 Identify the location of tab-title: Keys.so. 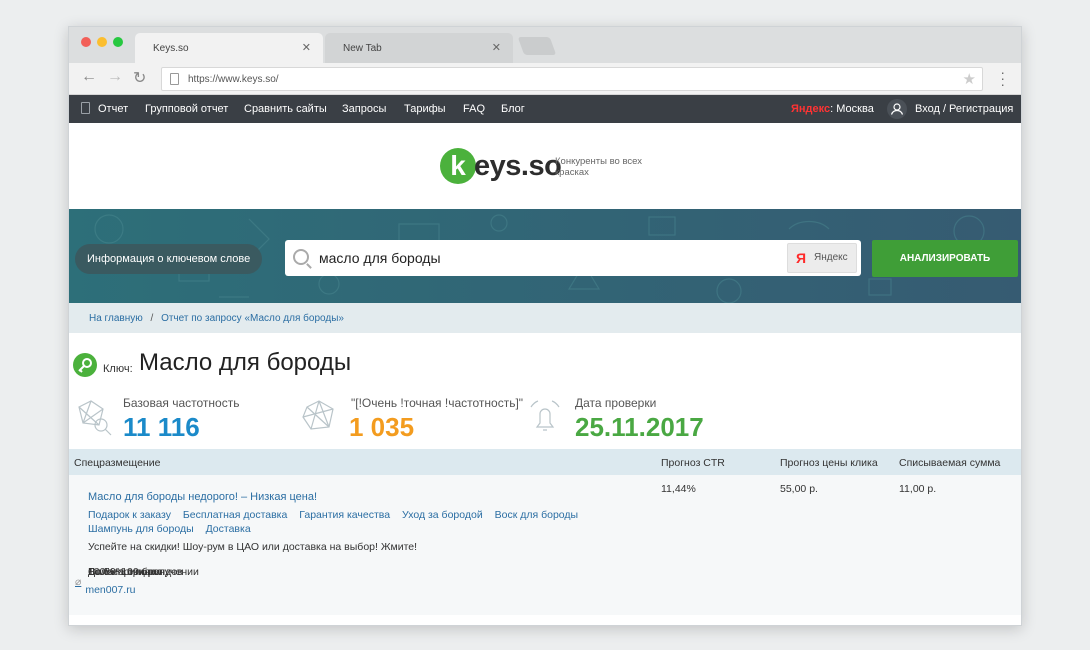
(171, 48).